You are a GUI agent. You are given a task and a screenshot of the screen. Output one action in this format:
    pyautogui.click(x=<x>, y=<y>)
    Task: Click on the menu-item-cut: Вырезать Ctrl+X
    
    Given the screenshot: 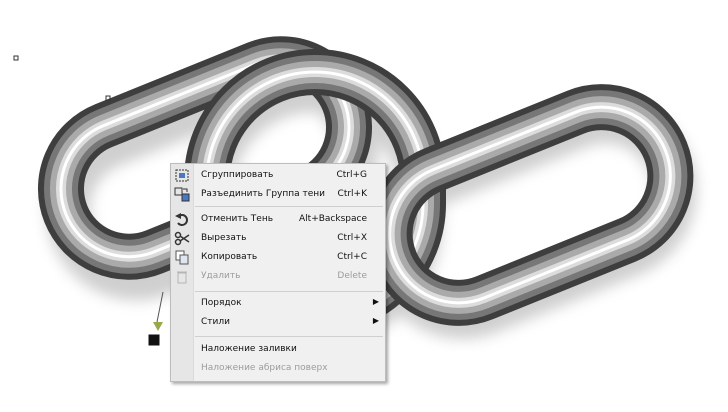 What is the action you would take?
    pyautogui.click(x=278, y=238)
    